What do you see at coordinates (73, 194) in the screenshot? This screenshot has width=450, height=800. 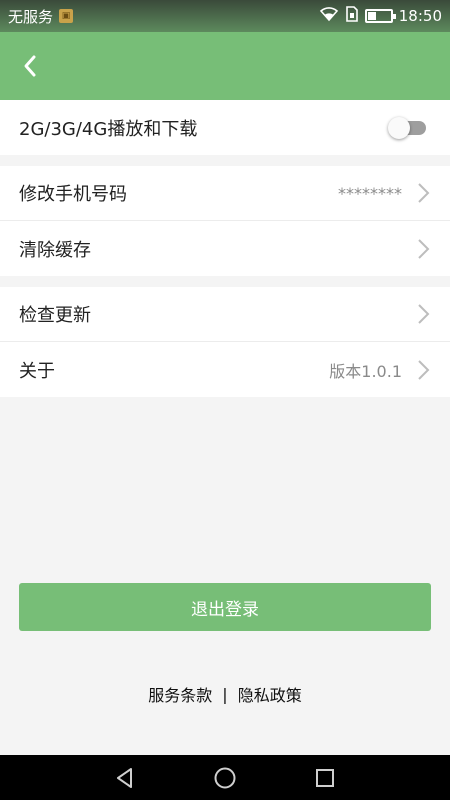 I see `change-phone-label: 修改手机号码` at bounding box center [73, 194].